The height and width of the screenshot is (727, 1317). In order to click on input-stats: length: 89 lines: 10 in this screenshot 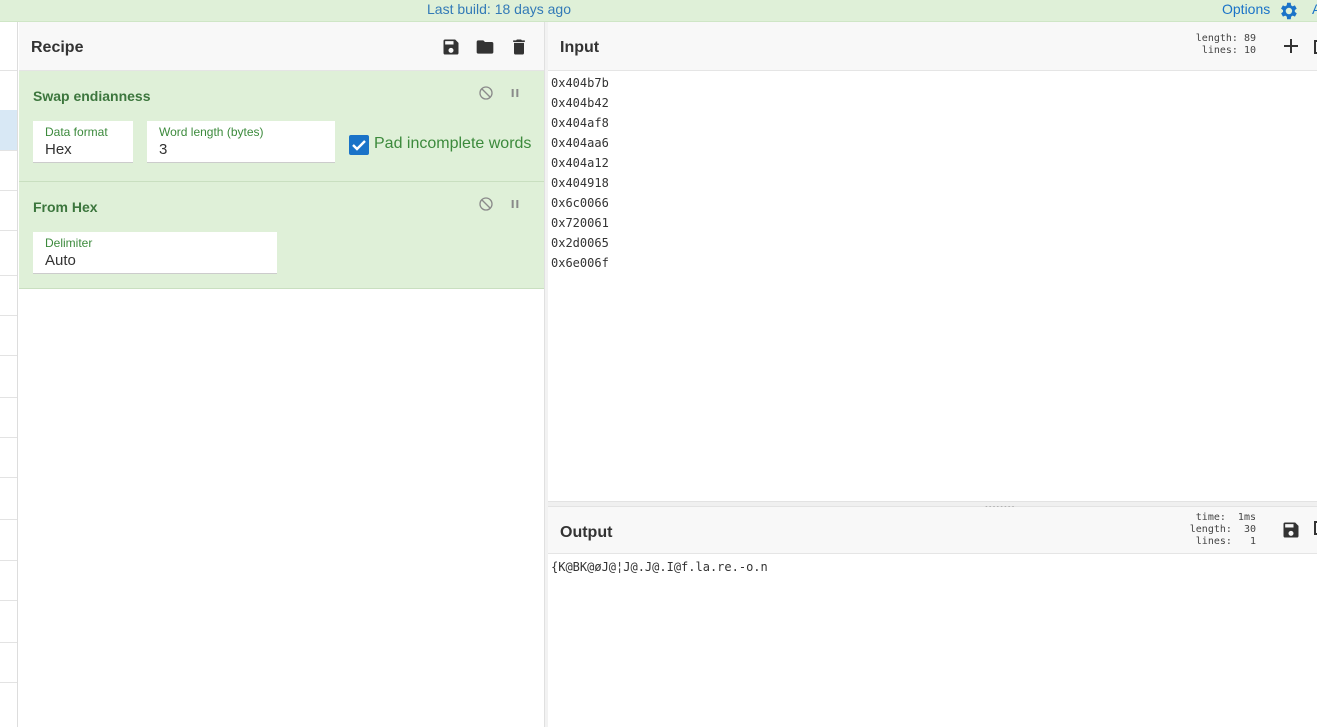, I will do `click(1220, 45)`.